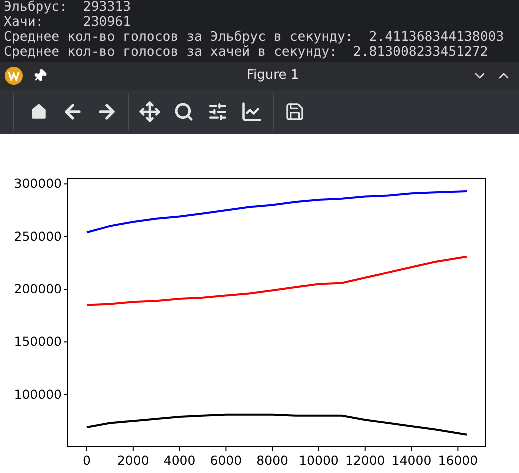 This screenshot has height=473, width=519. I want to click on y-tick-label: 250000, so click(38, 236).